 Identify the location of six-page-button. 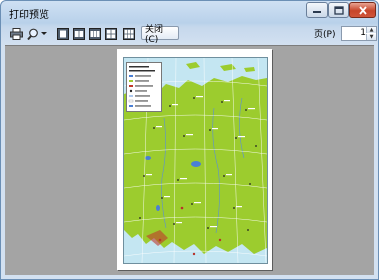
(128, 33).